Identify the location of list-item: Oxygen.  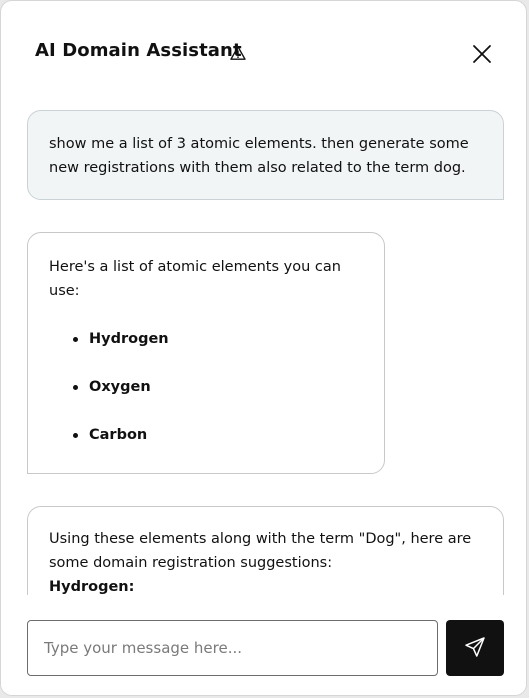
(206, 399).